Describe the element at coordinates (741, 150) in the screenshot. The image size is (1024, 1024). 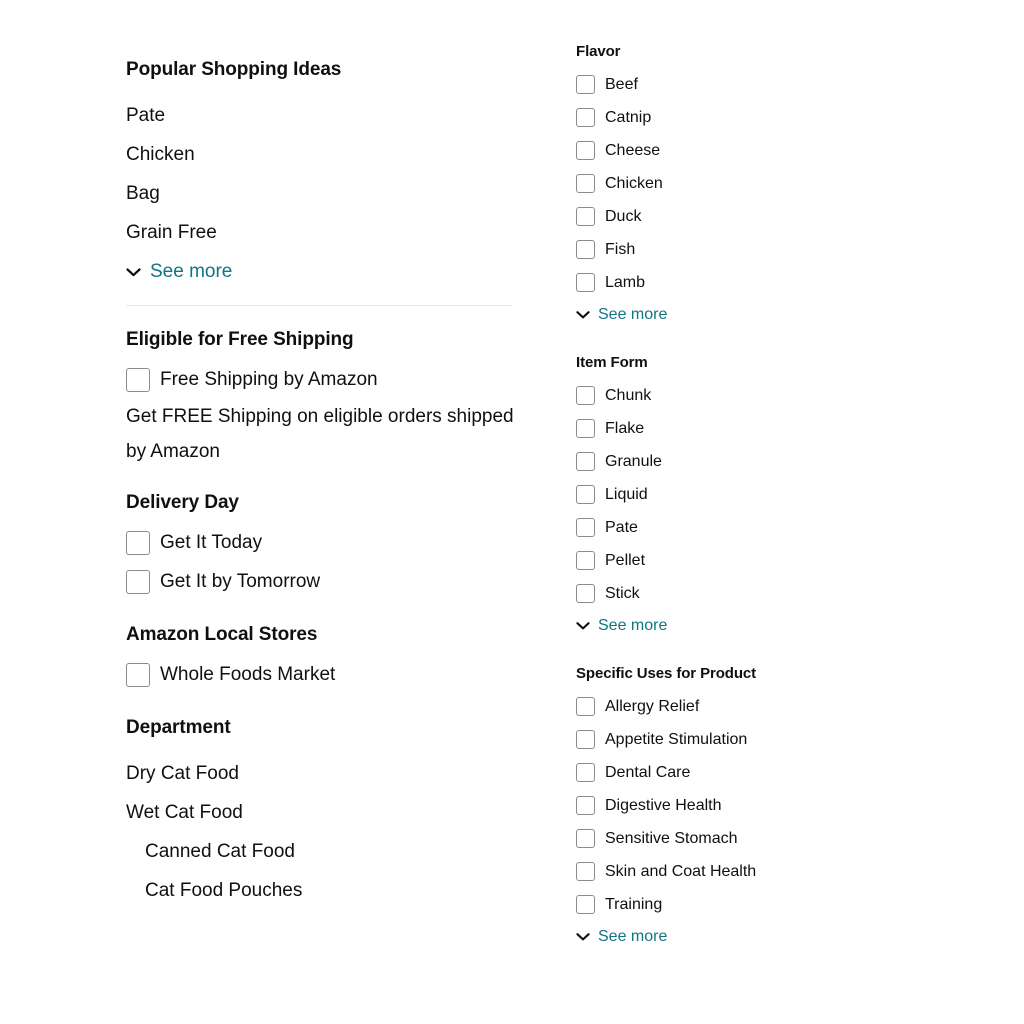
I see `filter-checkbox-row: Cheese` at that location.